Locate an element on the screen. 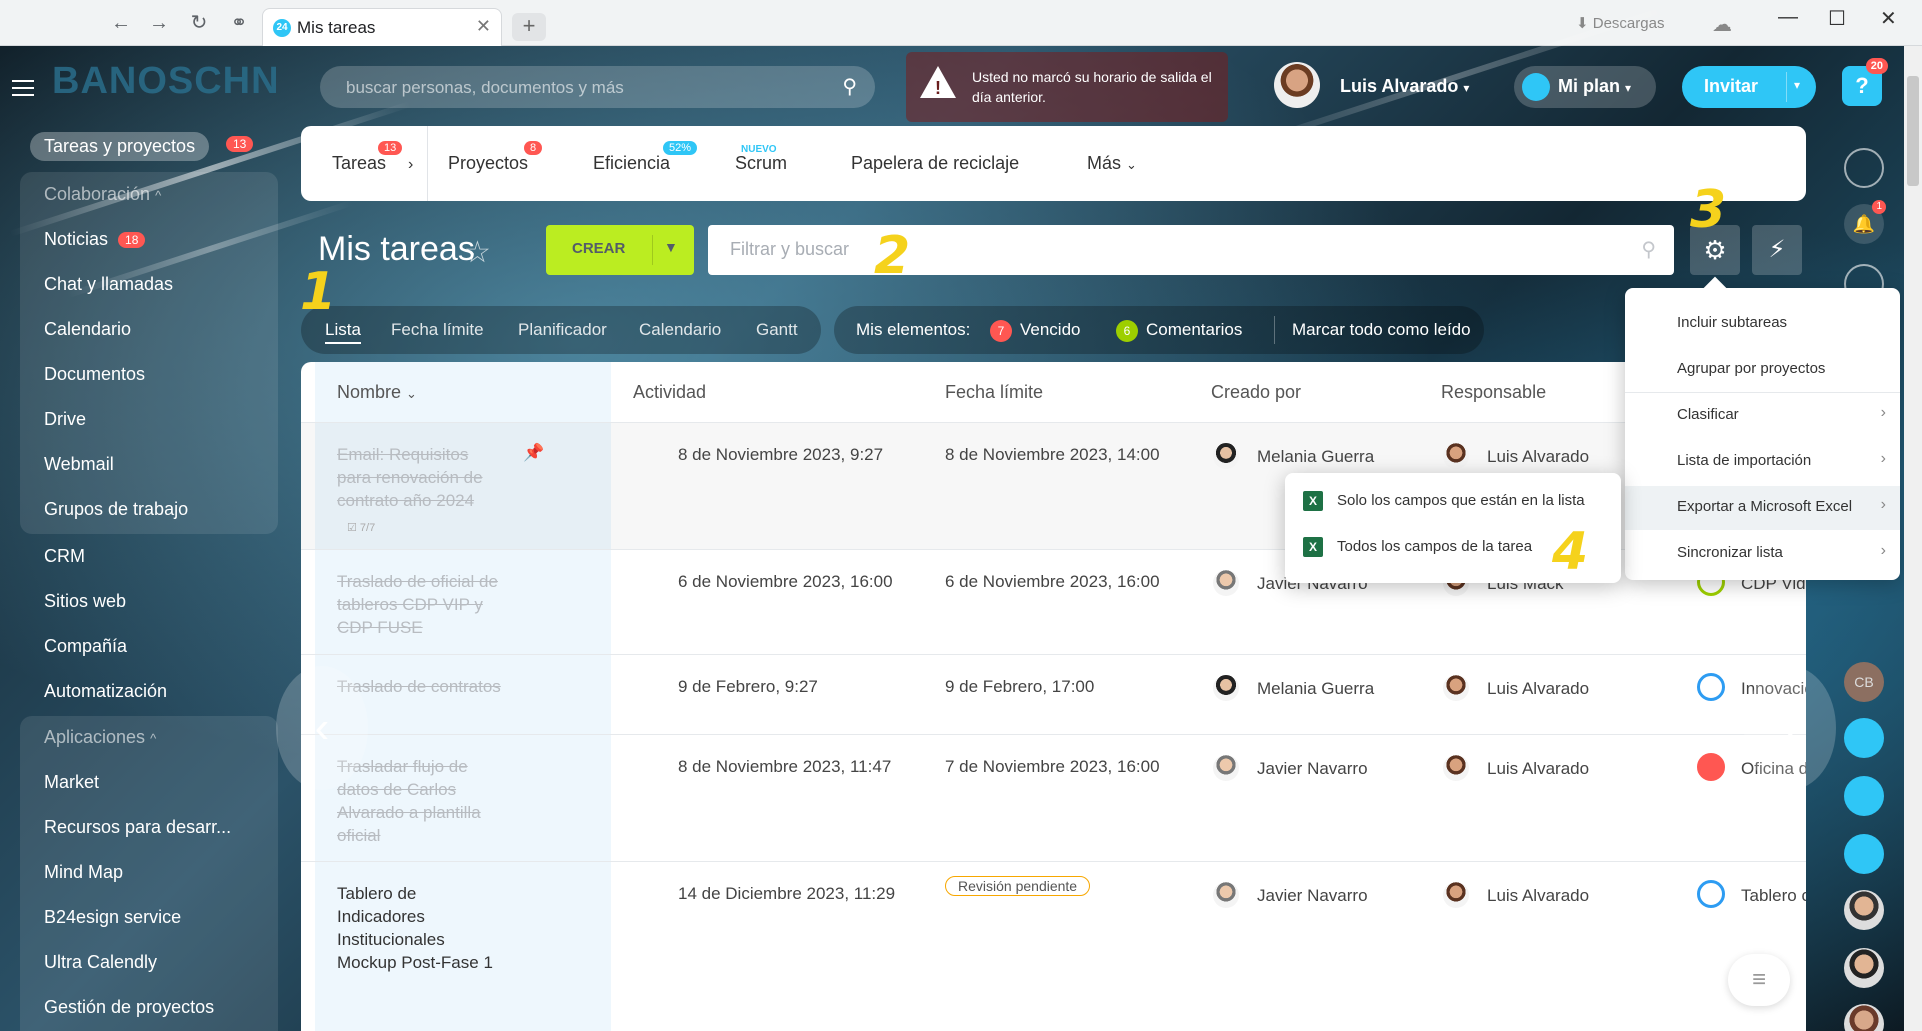 The height and width of the screenshot is (1031, 1922). invite-button: Invitar ▾ is located at coordinates (1749, 87).